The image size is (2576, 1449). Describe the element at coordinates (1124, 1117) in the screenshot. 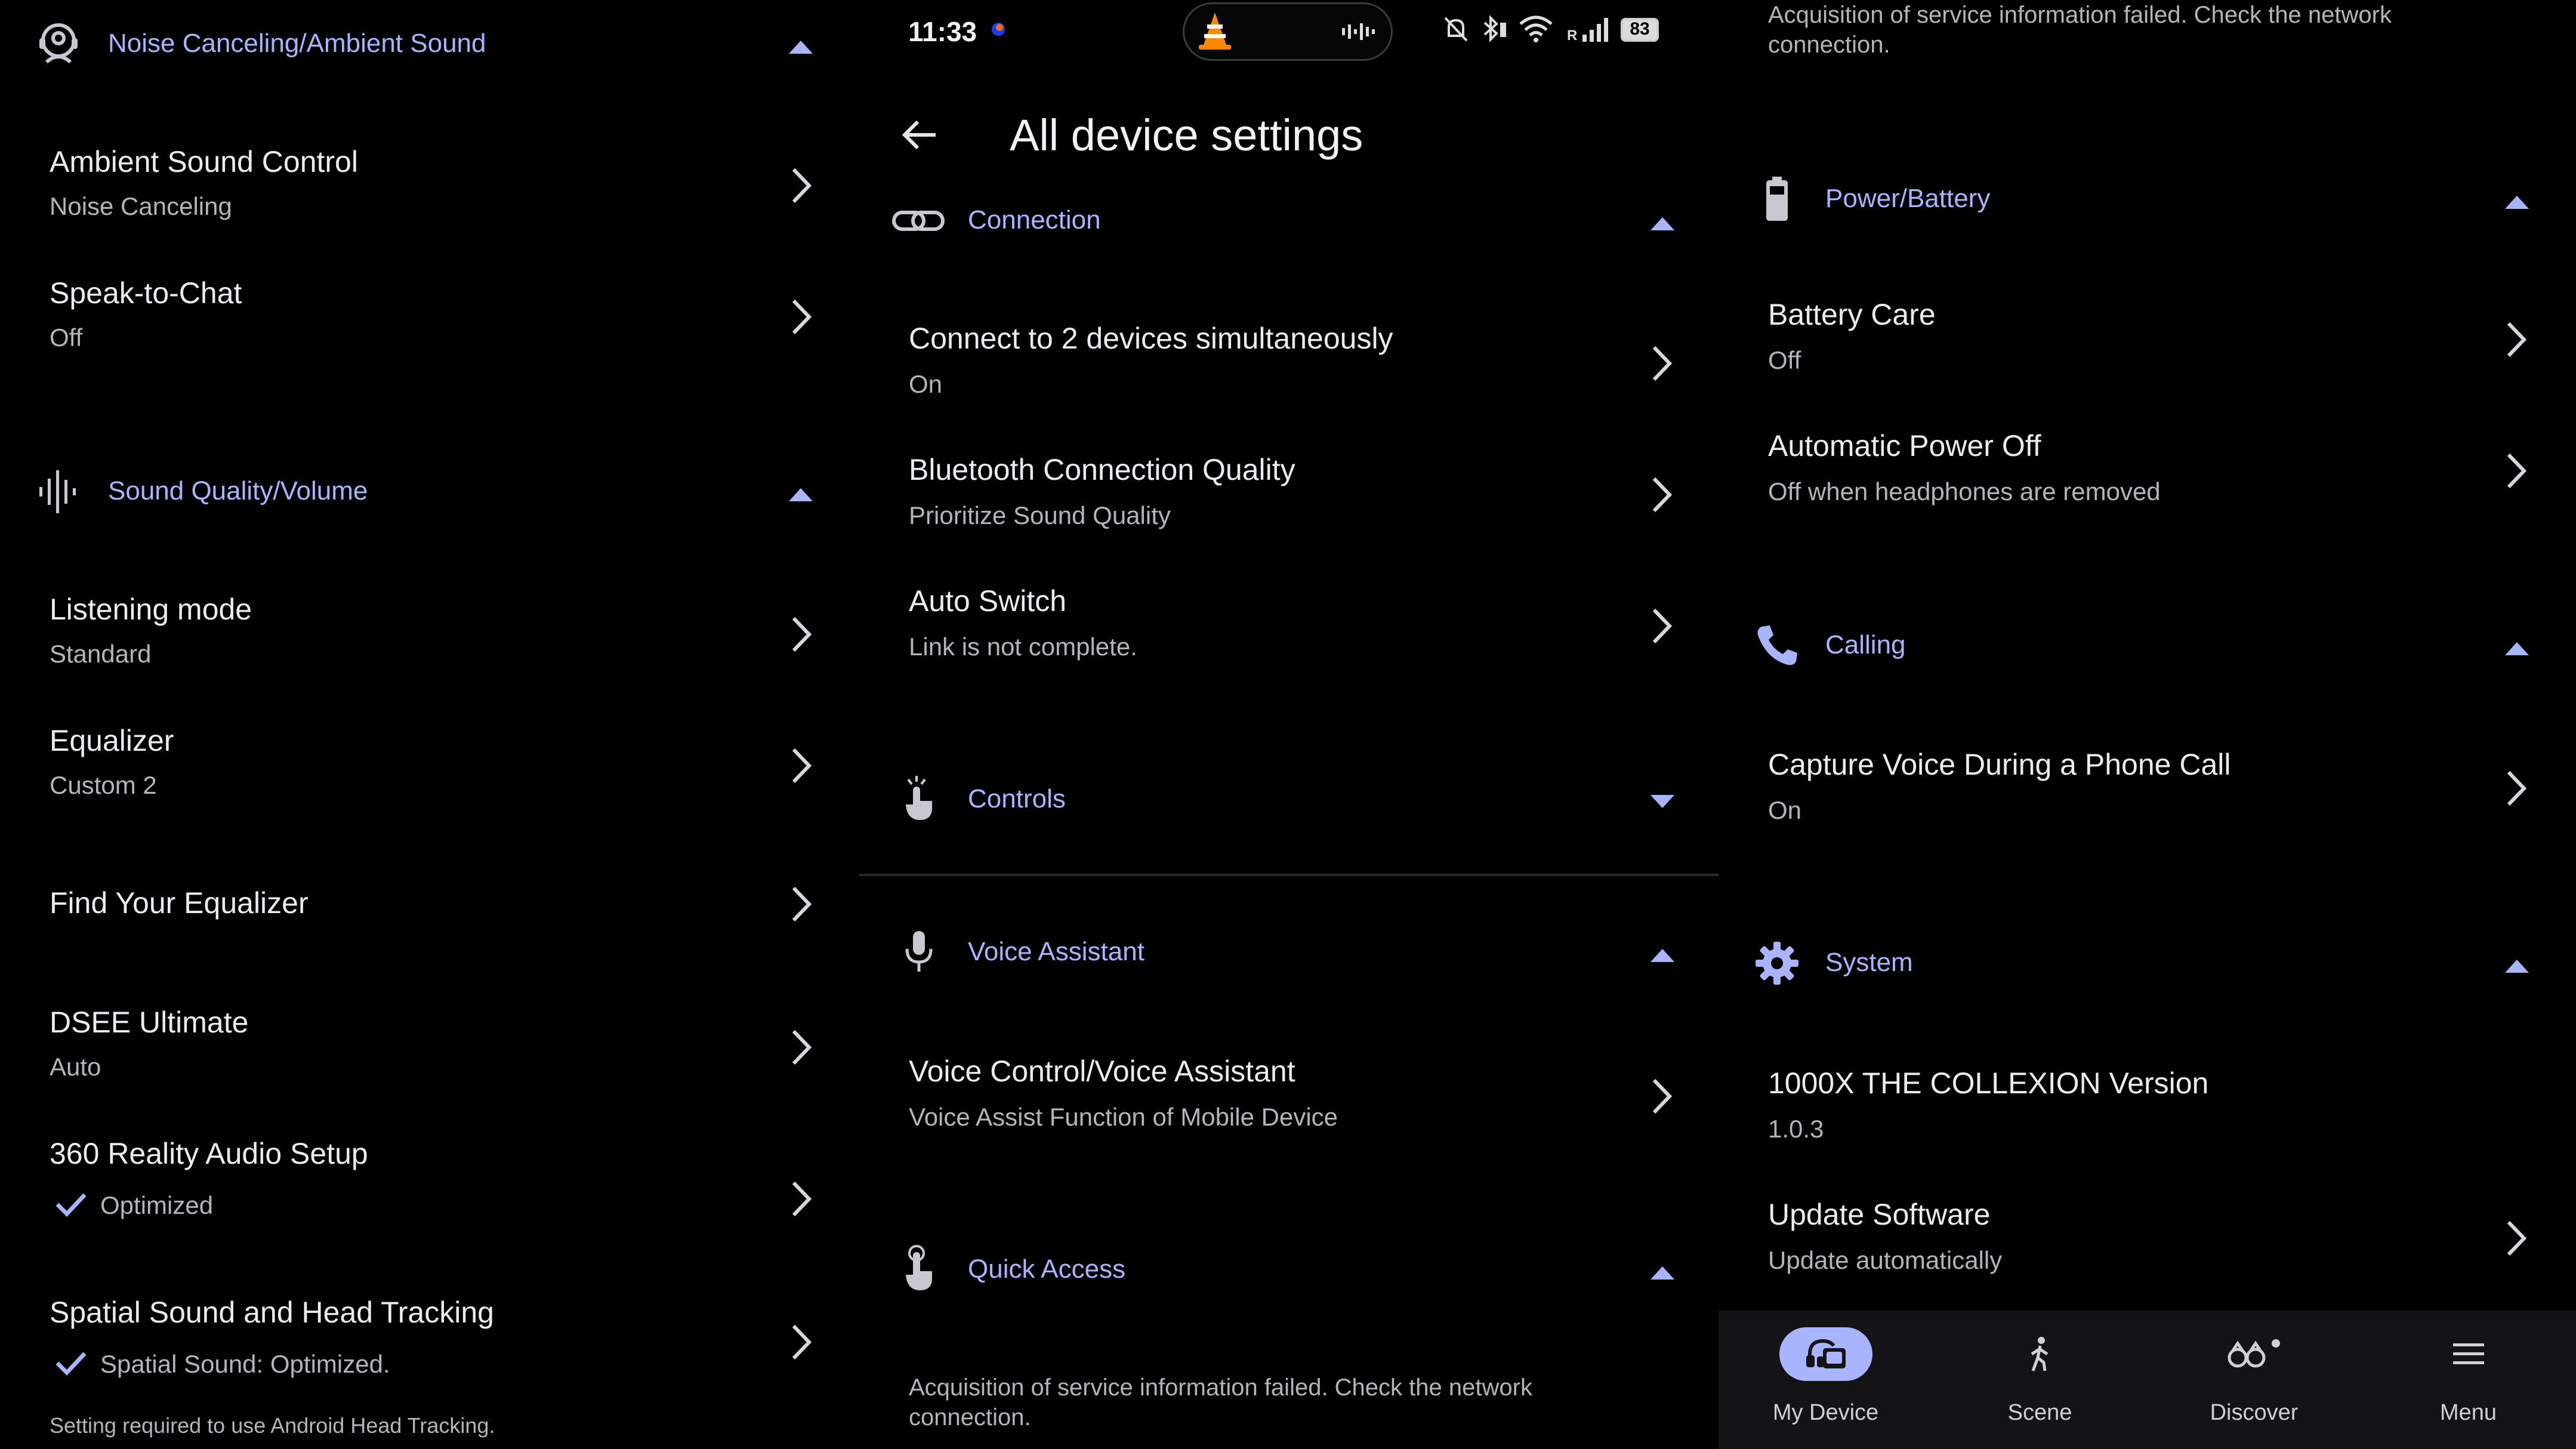

I see `item-subtitle: Voice Assist Function of Mobile Device` at that location.